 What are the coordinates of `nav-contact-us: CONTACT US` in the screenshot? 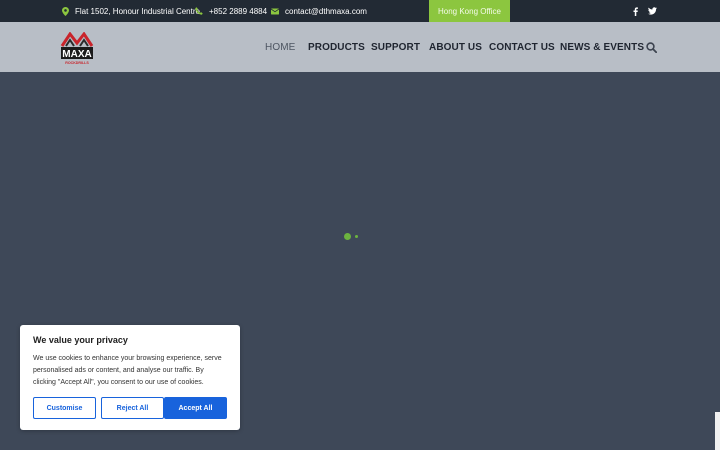 It's located at (522, 47).